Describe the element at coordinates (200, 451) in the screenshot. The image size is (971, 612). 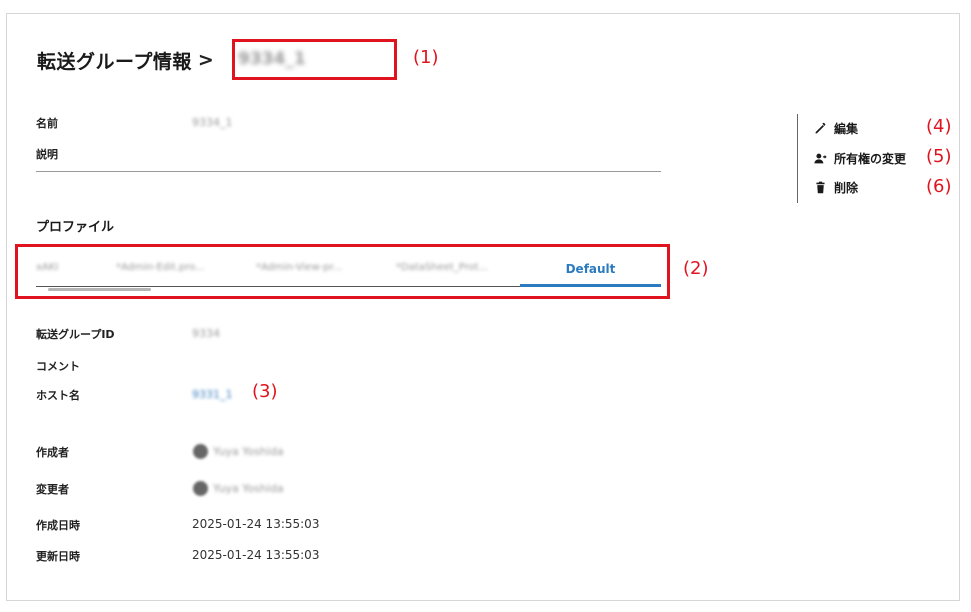
I see `creator-avatar` at that location.